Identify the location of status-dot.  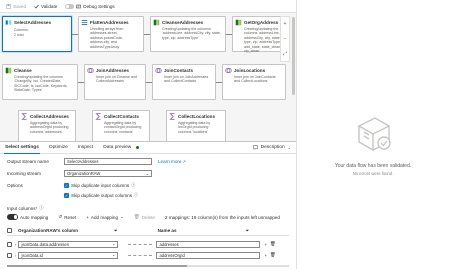
(138, 147).